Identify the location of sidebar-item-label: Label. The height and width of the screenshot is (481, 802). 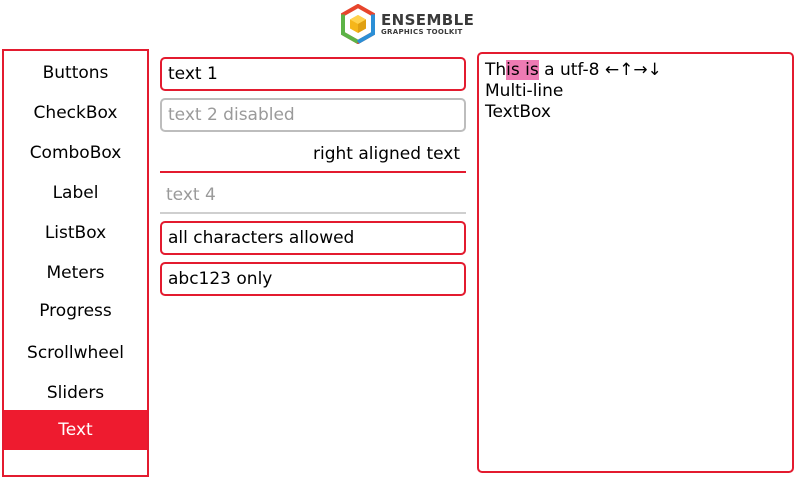
(75, 193).